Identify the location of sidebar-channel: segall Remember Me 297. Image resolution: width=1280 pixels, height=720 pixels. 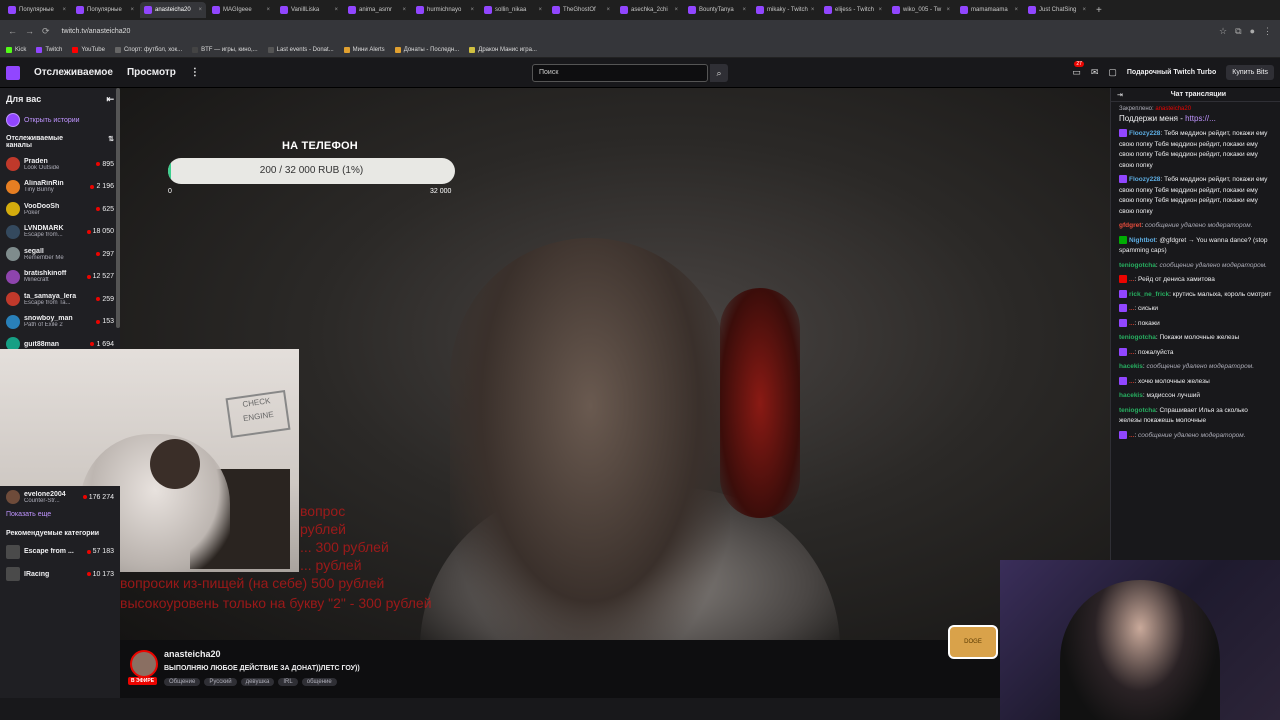
(60, 254).